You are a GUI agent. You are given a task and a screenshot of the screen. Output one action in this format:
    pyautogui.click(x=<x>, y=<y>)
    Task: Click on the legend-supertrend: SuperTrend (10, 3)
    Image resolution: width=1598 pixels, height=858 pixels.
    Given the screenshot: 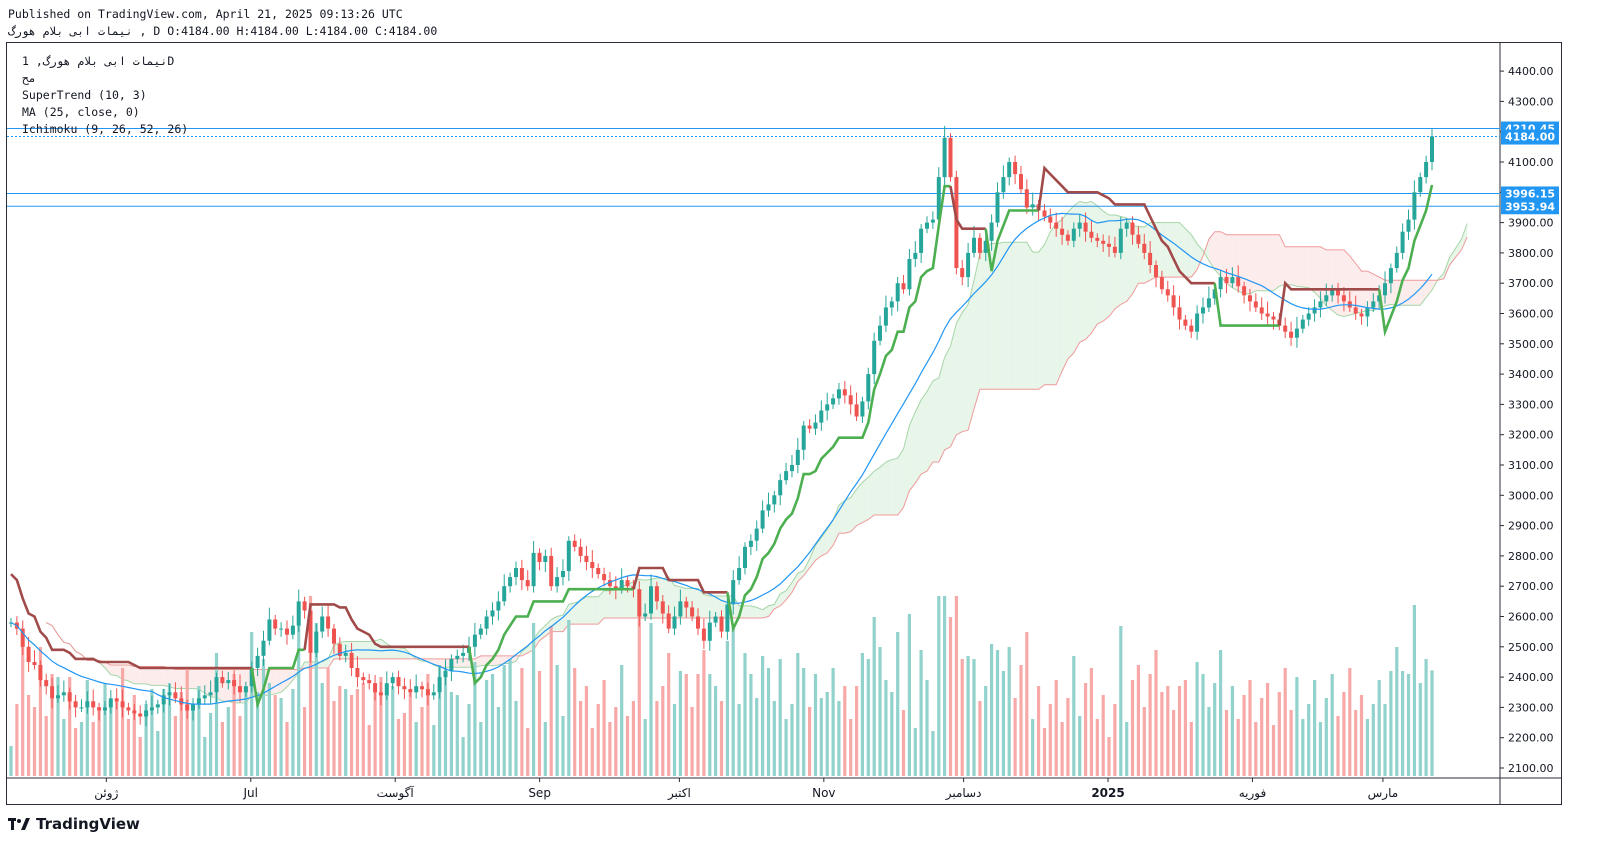 What is the action you would take?
    pyautogui.click(x=84, y=95)
    